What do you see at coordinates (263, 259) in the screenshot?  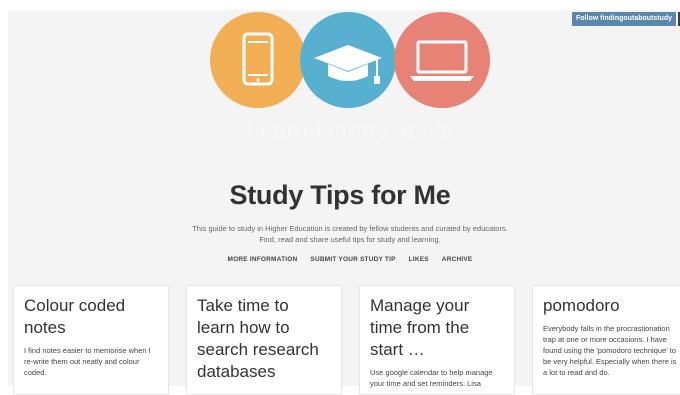 I see `nav-more-information: MORE INFORMATION` at bounding box center [263, 259].